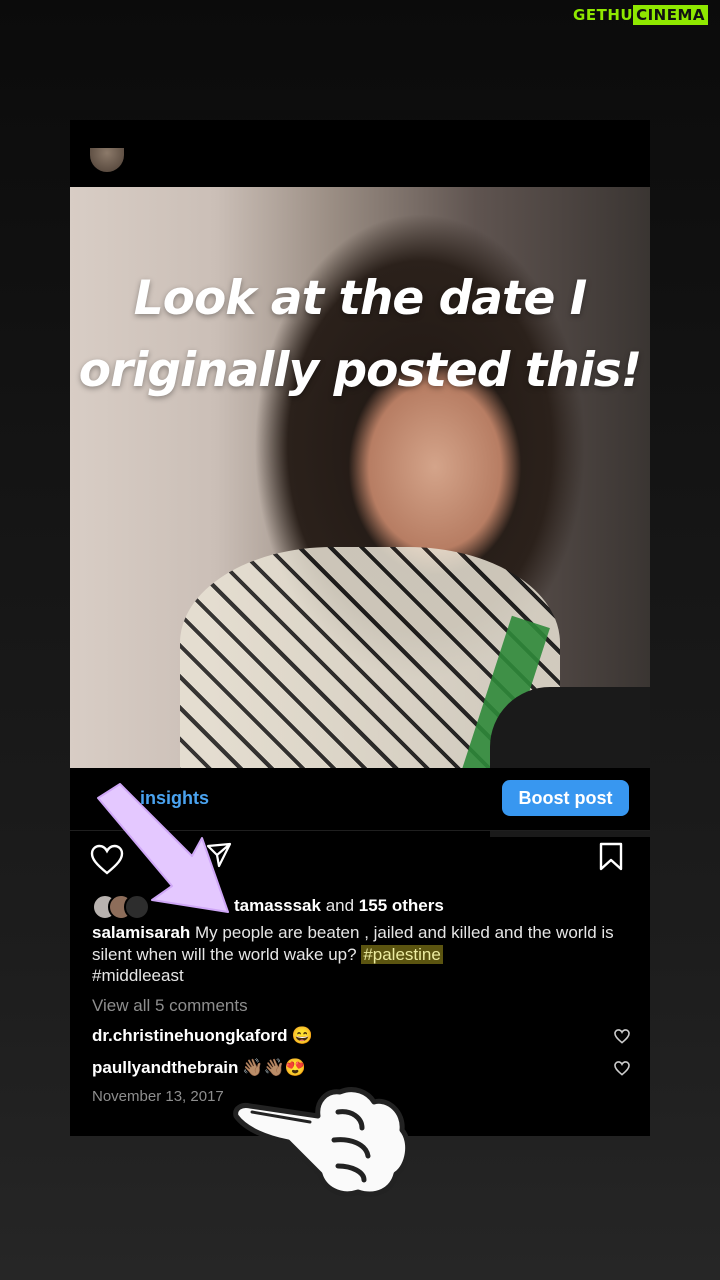 The image size is (720, 1280). I want to click on pointing-hand-icon, so click(322, 1142).